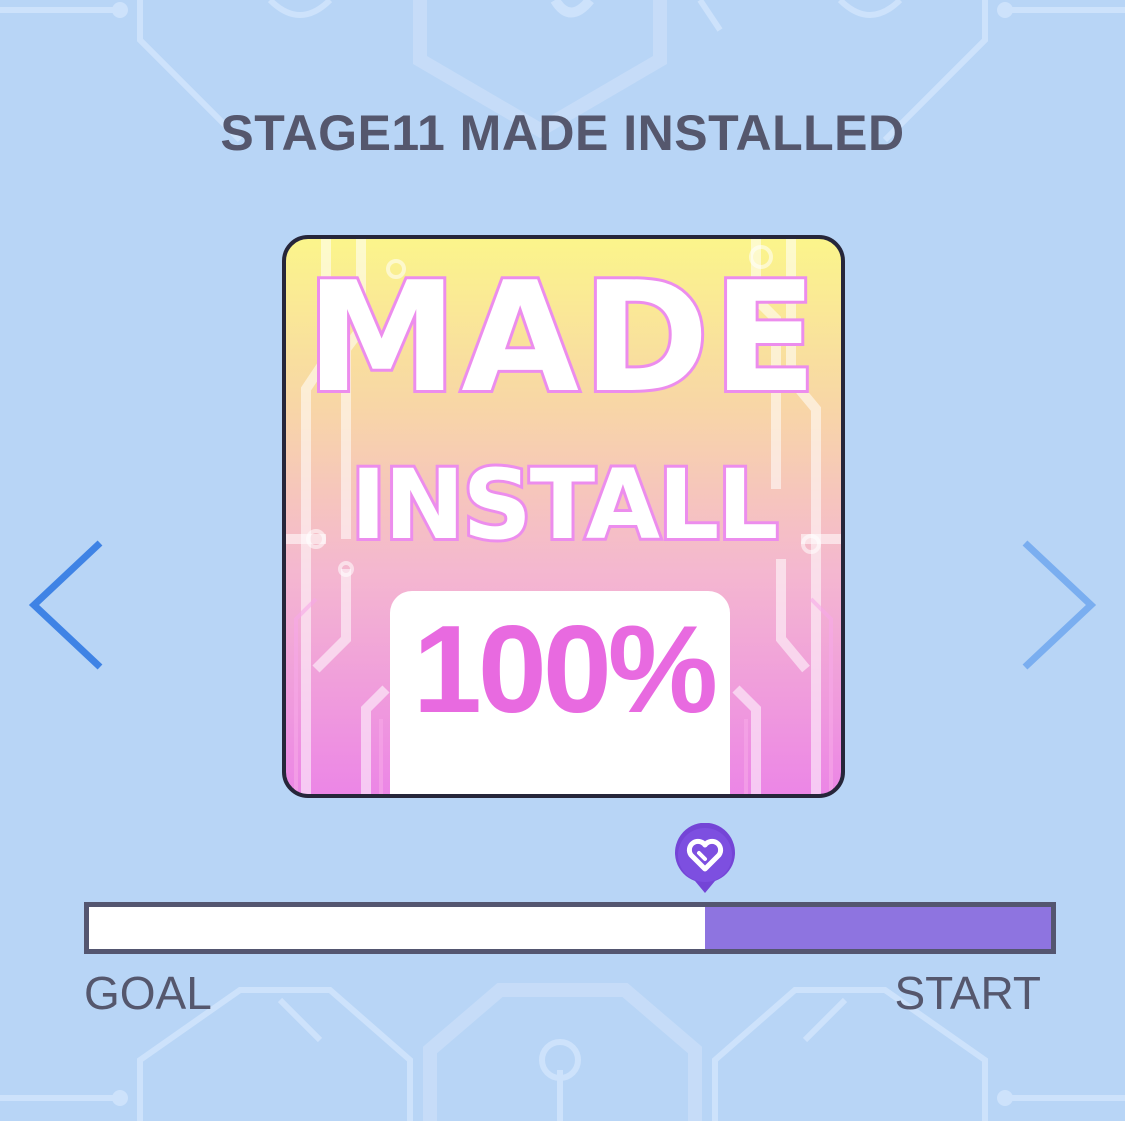 The height and width of the screenshot is (1121, 1125). Describe the element at coordinates (570, 928) in the screenshot. I see `stage-progress-bar` at that location.